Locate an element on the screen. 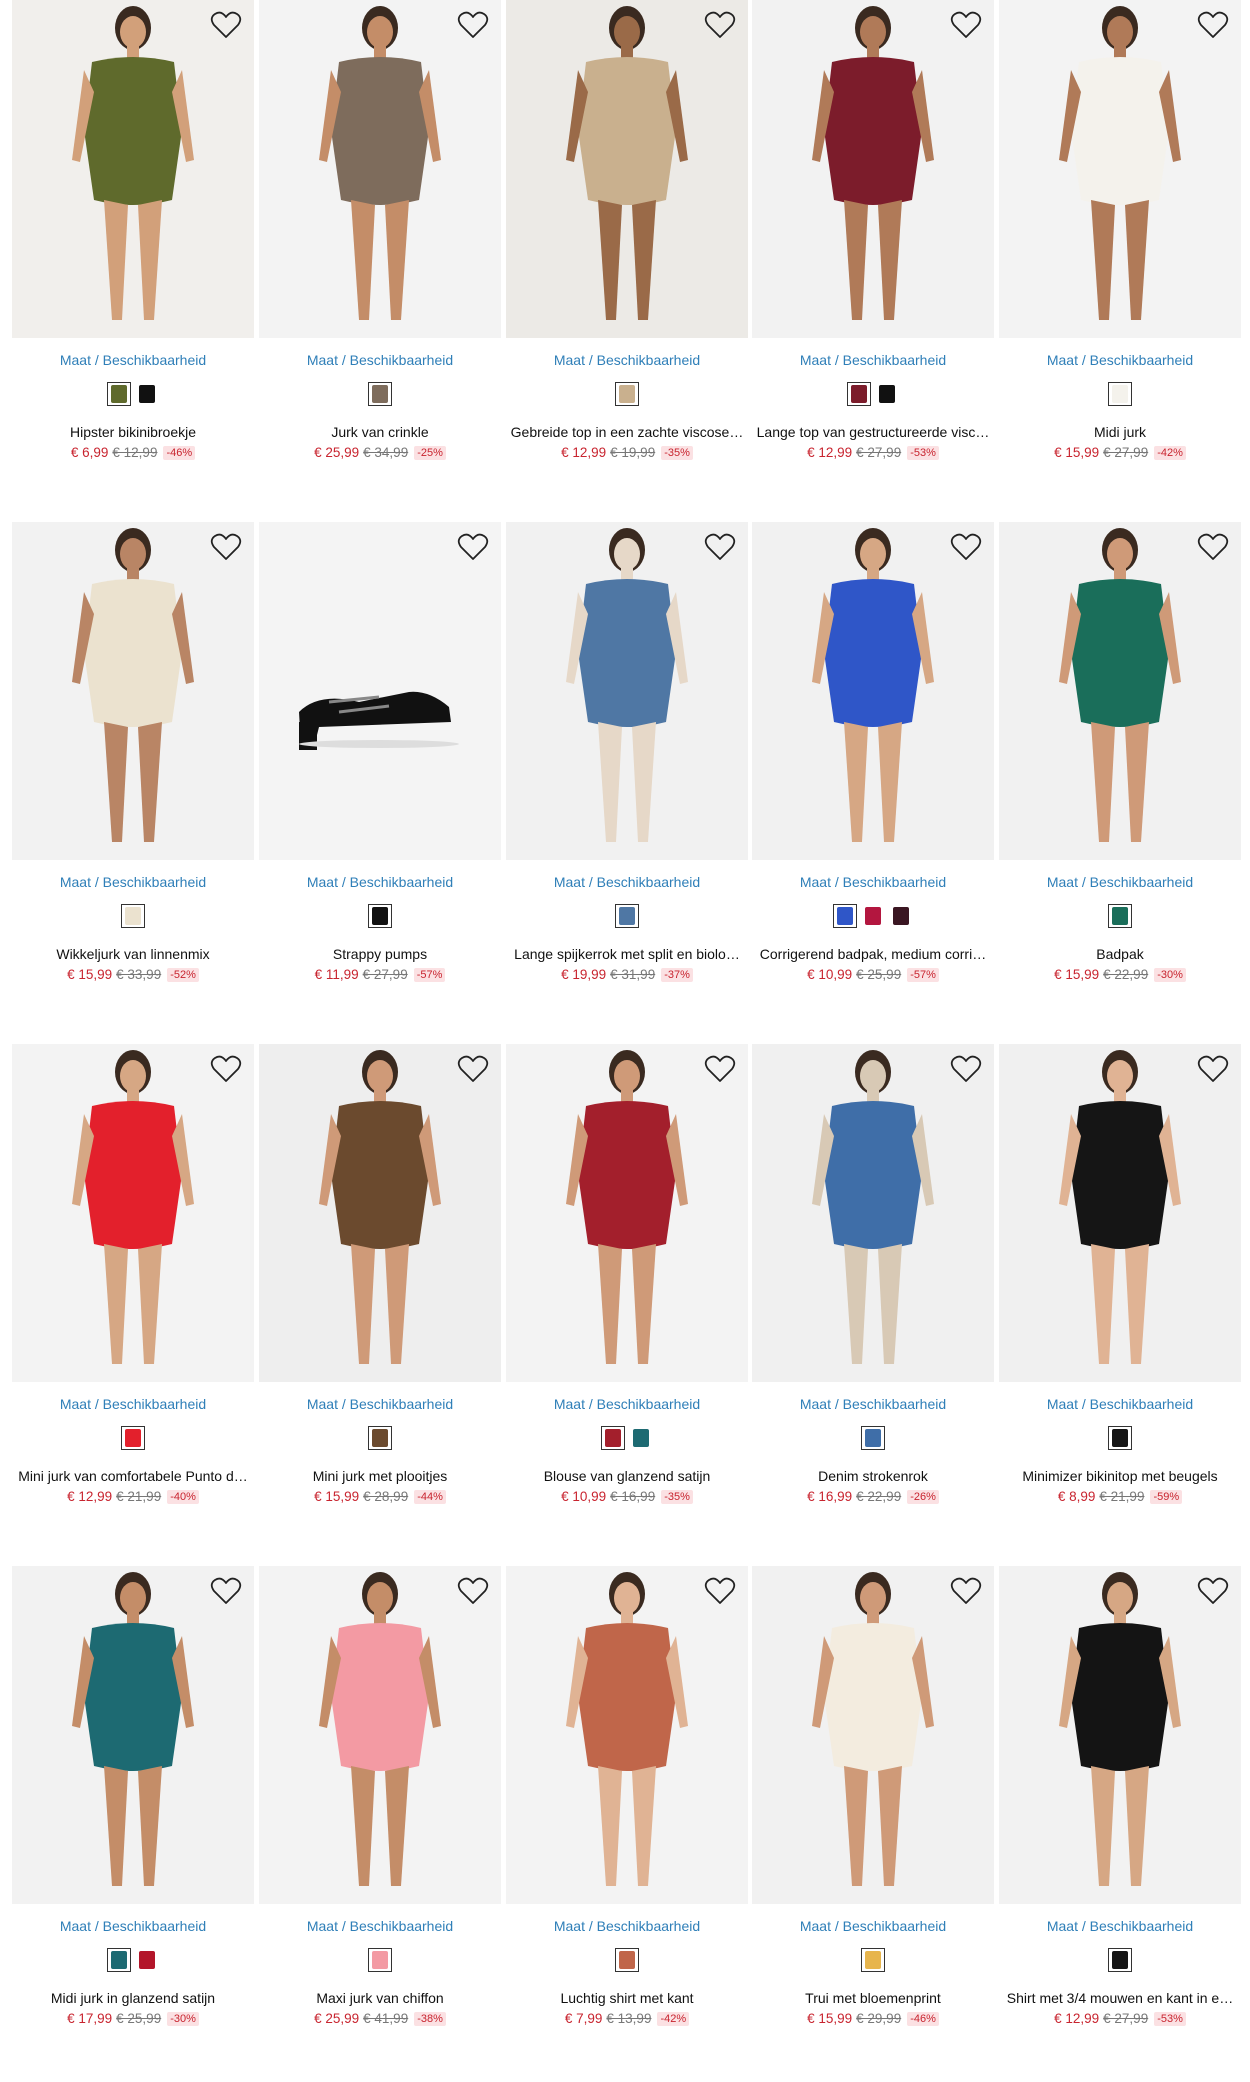 The image size is (1250, 2082). product-name: Denim strokenrok is located at coordinates (873, 1476).